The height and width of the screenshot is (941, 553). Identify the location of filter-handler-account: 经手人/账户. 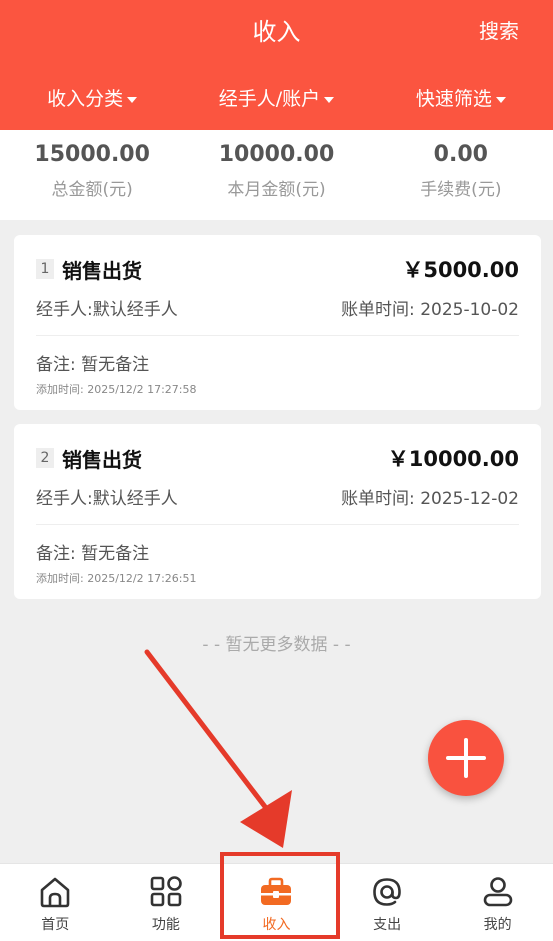
(276, 97).